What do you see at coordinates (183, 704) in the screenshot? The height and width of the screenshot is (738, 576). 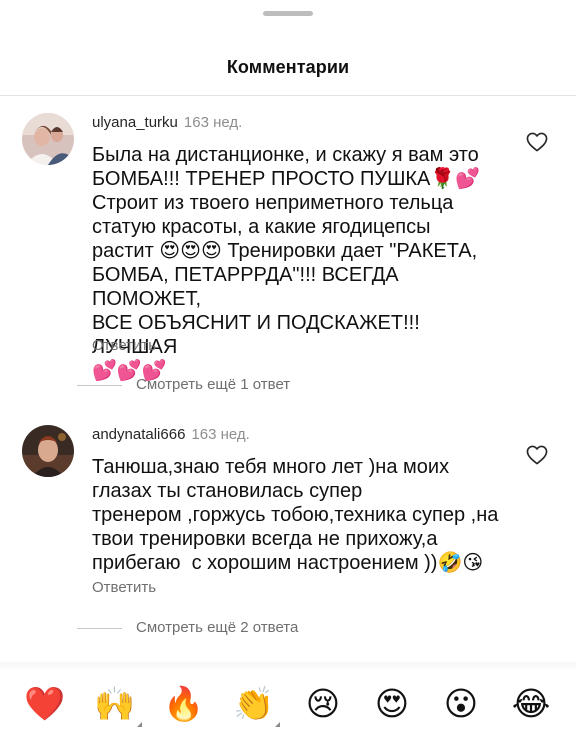 I see `fire-icon: 🔥` at bounding box center [183, 704].